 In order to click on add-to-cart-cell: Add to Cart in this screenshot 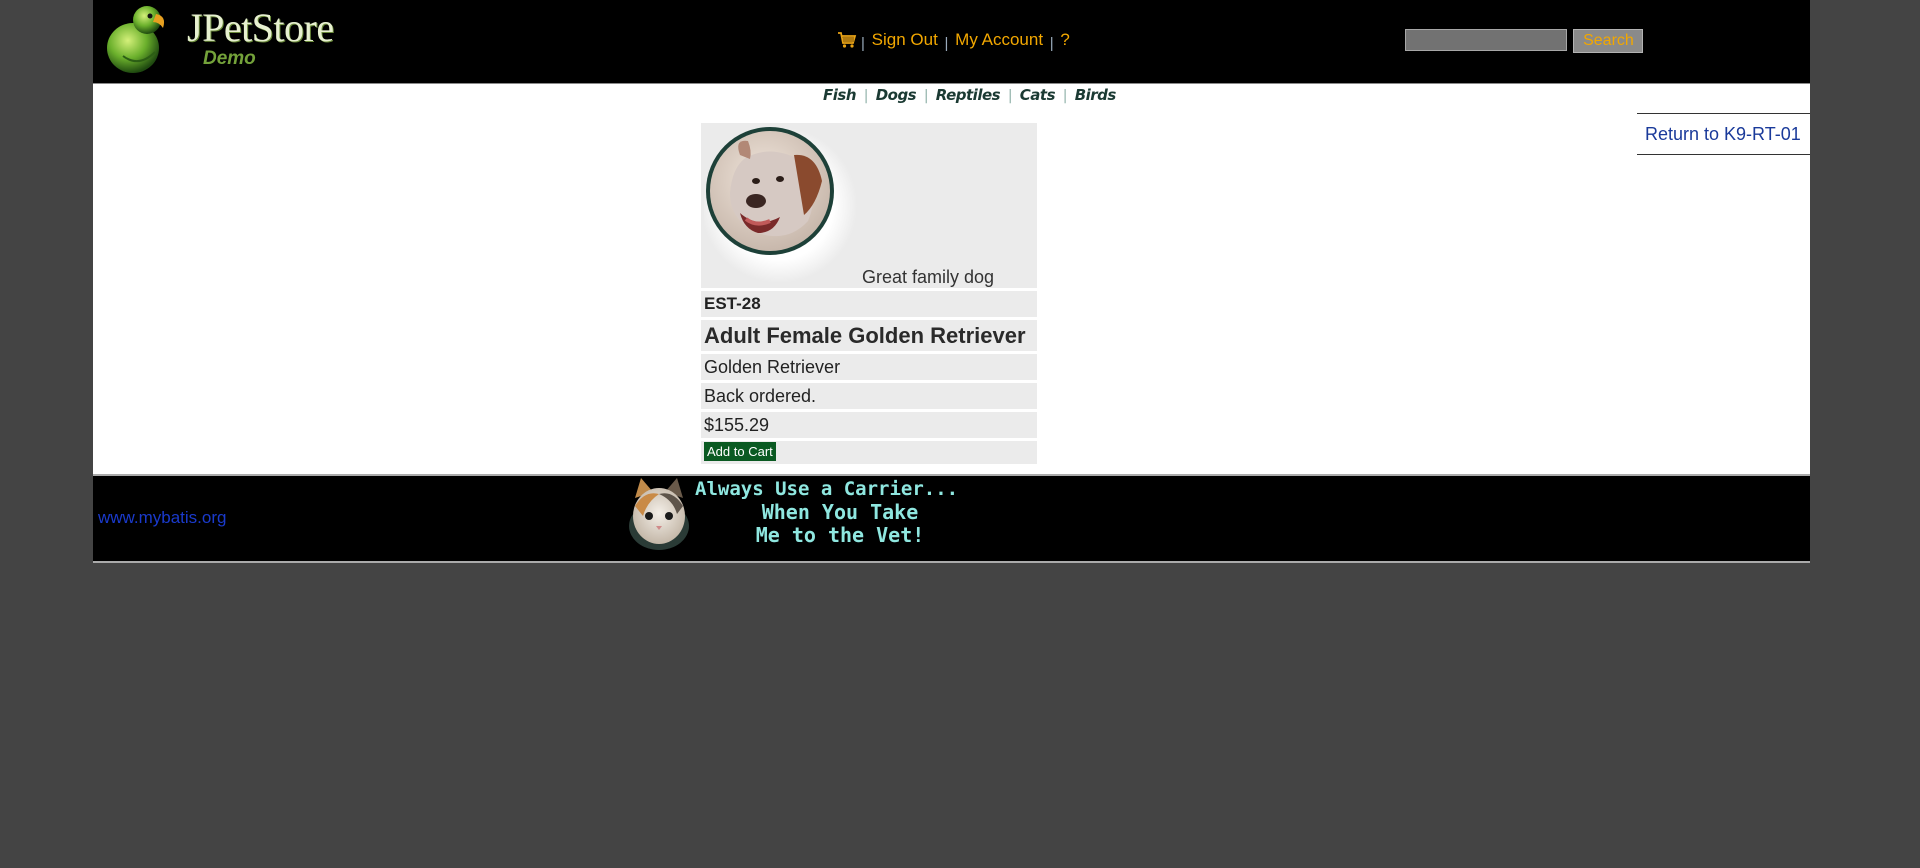, I will do `click(869, 452)`.